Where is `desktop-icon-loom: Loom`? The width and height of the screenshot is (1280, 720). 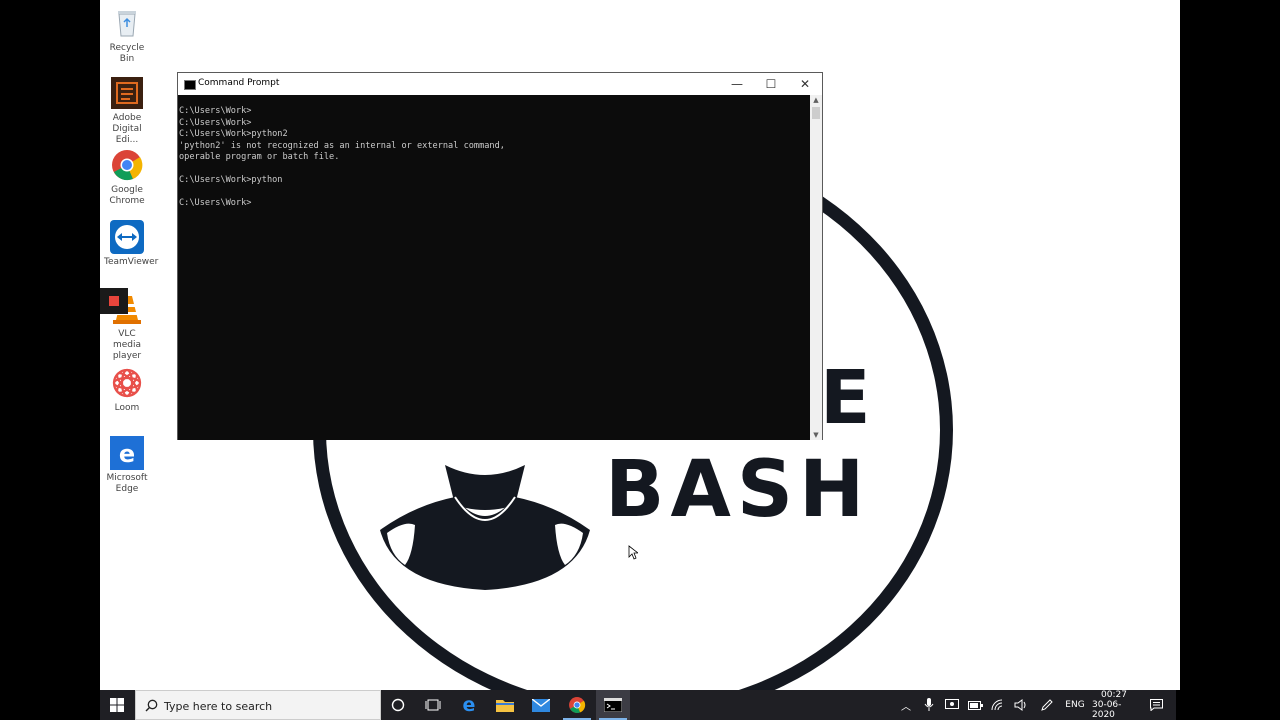 desktop-icon-loom: Loom is located at coordinates (127, 390).